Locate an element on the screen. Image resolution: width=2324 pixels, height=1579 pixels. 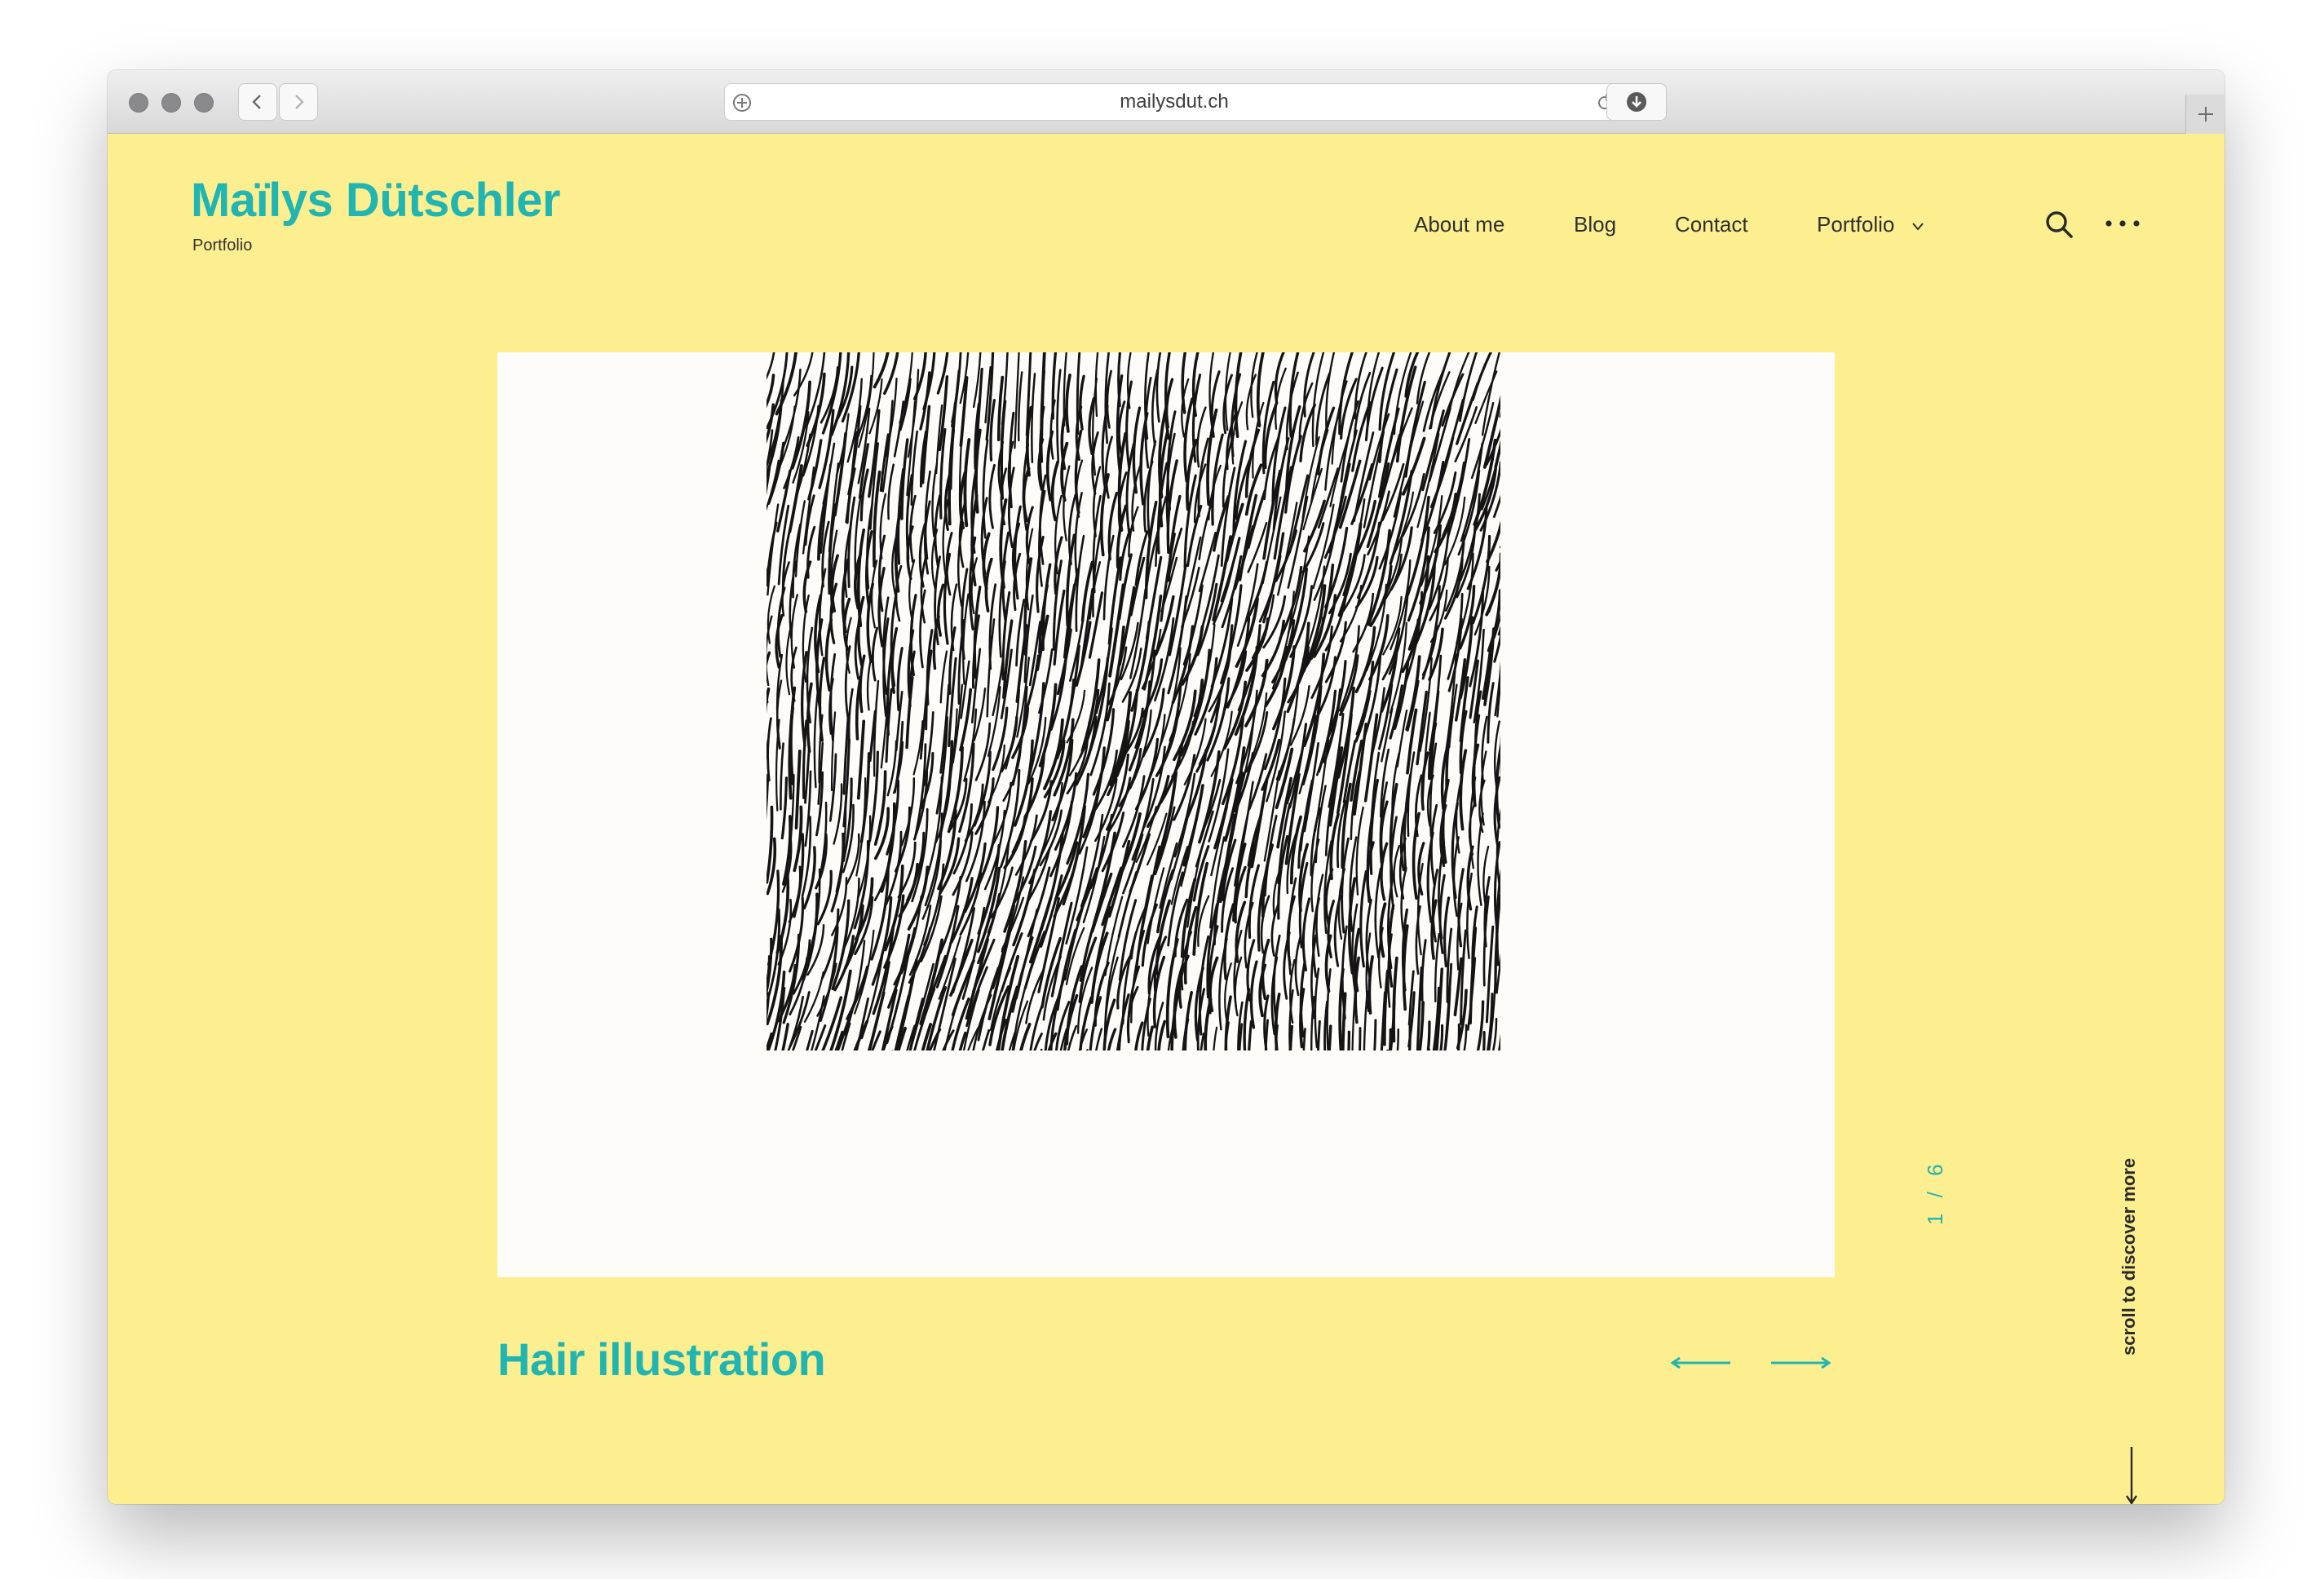
downloads-button is located at coordinates (1636, 102).